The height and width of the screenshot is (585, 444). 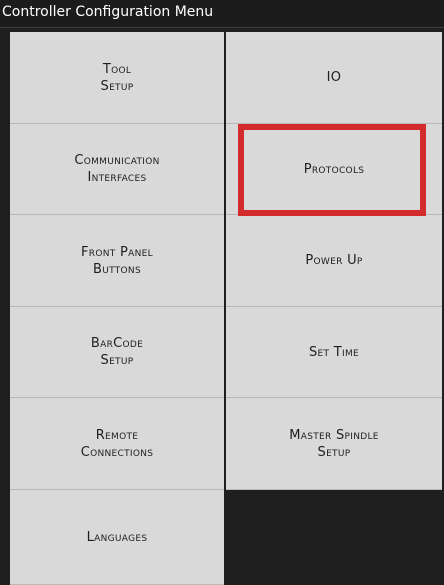 I want to click on communication-interfaces-label: Communication Interfaces, so click(x=117, y=169).